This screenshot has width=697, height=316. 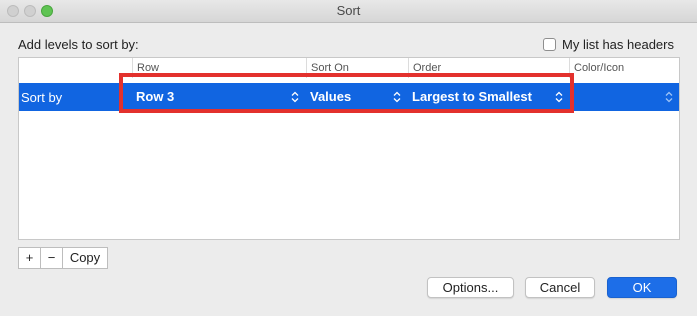 I want to click on color-icon-select, so click(x=623, y=96).